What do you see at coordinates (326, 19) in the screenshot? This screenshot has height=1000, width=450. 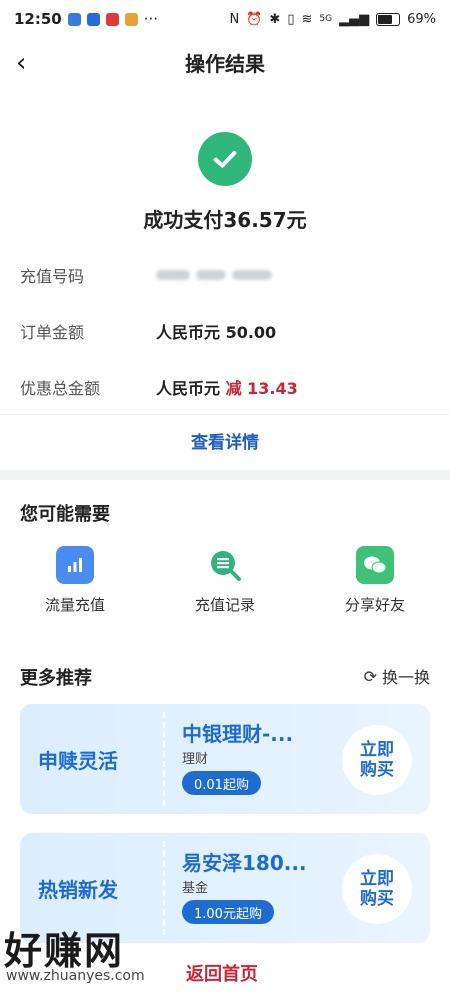 I see `network-type: 5G` at bounding box center [326, 19].